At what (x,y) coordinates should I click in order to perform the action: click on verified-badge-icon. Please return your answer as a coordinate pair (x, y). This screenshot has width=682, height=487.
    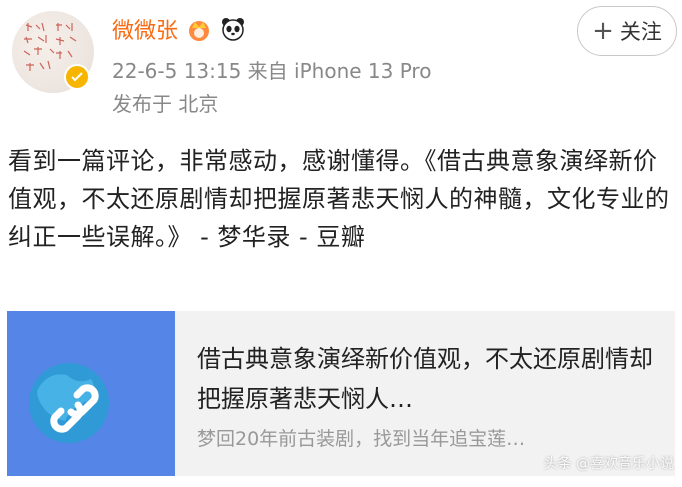
    Looking at the image, I should click on (77, 77).